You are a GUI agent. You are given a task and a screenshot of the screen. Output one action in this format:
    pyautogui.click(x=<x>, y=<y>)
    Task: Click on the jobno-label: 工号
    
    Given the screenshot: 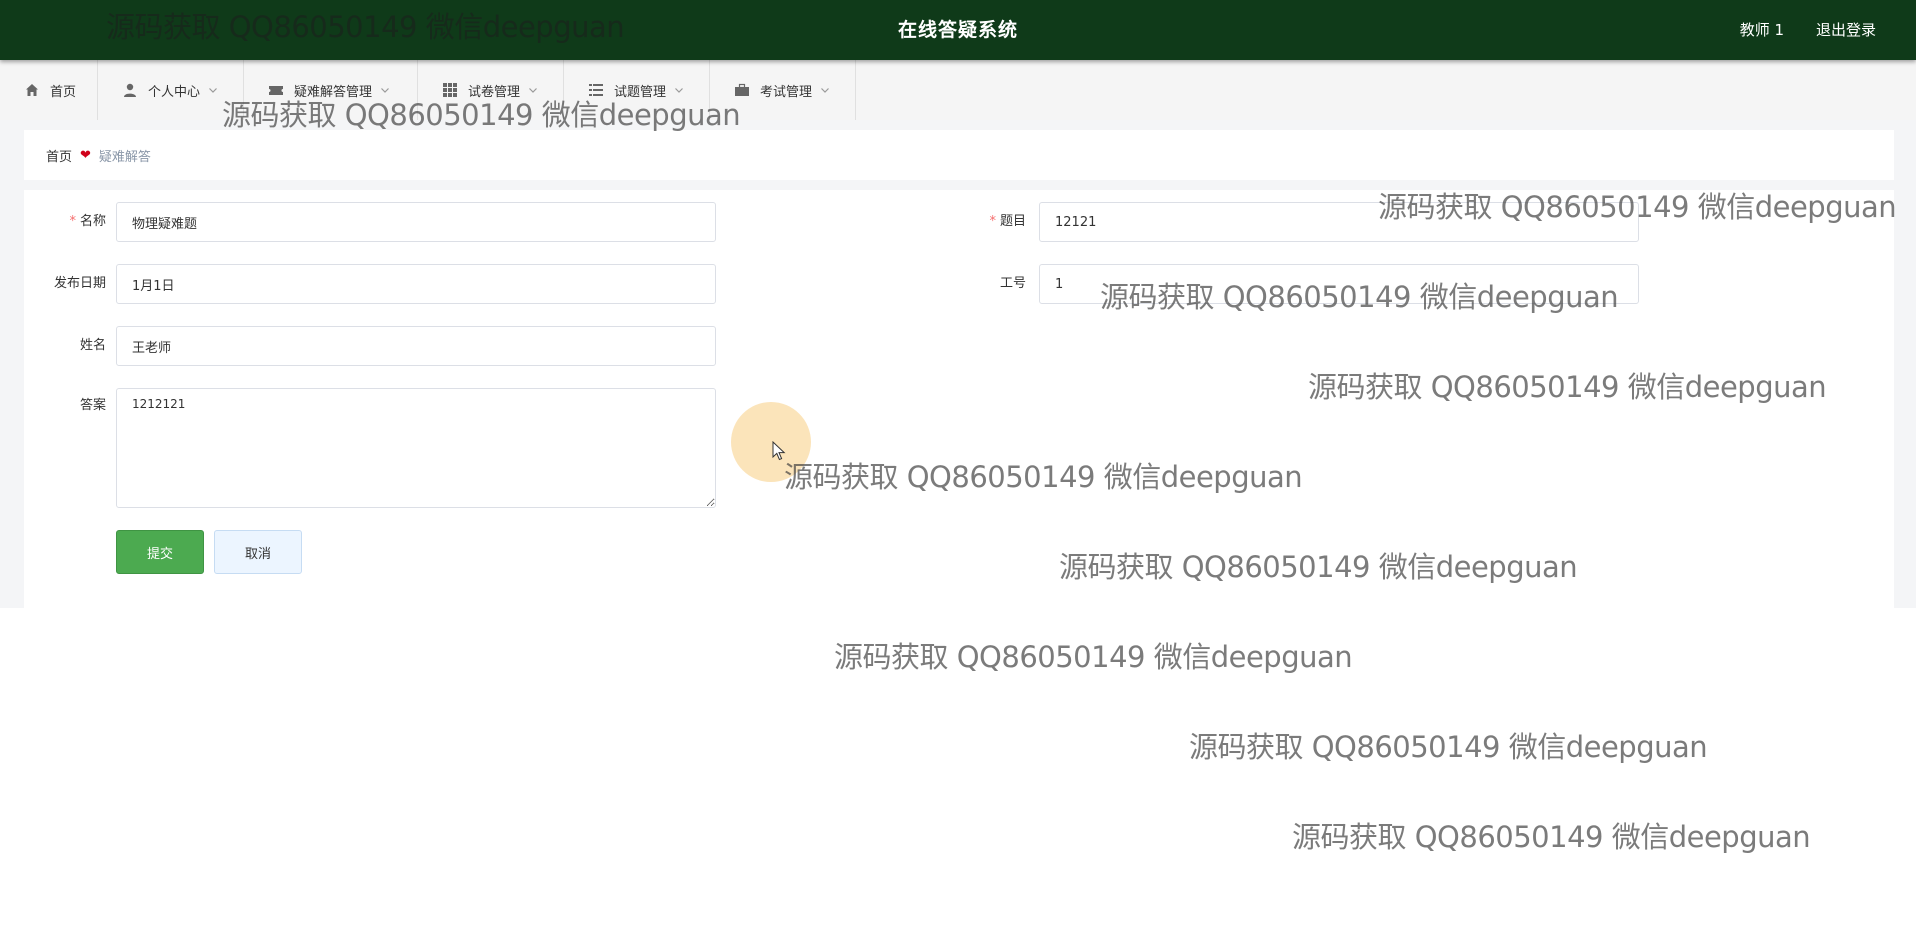 What is the action you would take?
    pyautogui.click(x=1012, y=283)
    